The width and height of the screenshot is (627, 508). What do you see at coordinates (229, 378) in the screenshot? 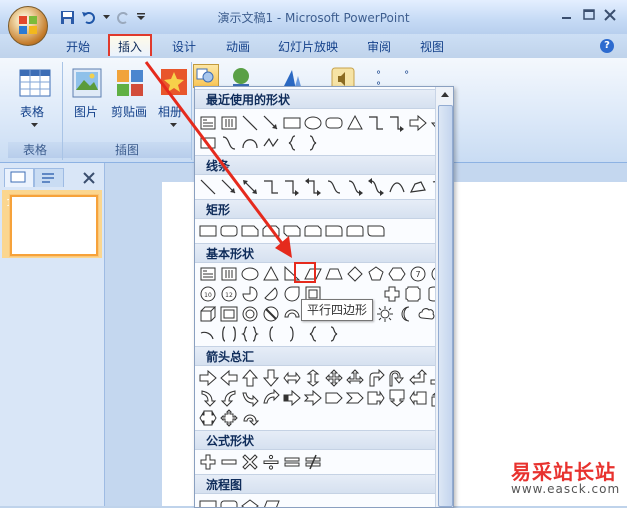
I see `block-left-arrow` at bounding box center [229, 378].